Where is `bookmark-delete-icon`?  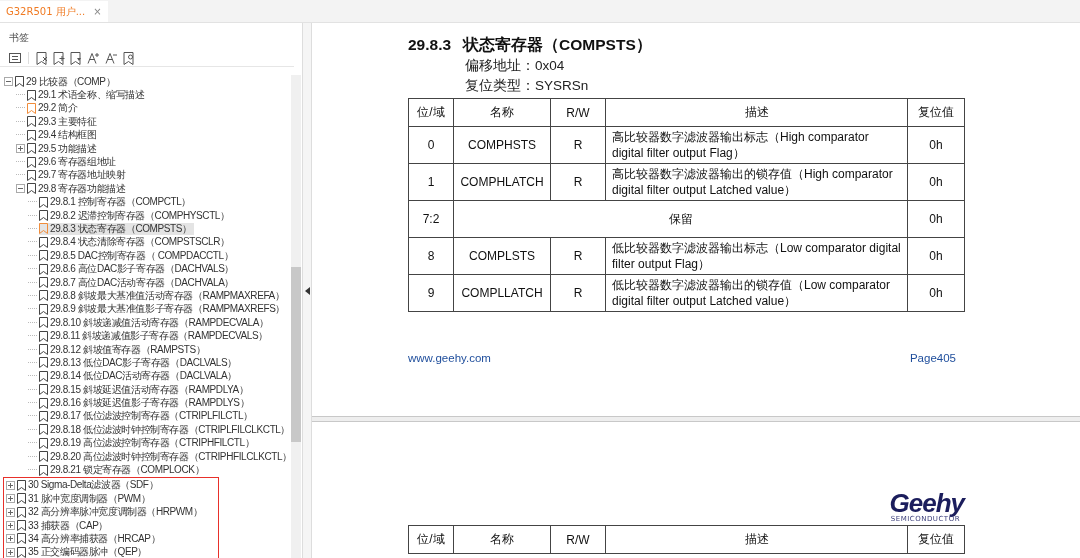 bookmark-delete-icon is located at coordinates (42, 58).